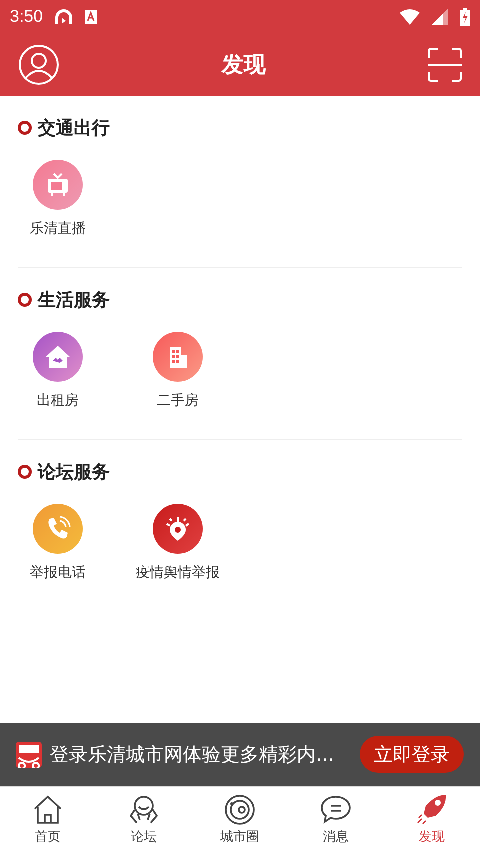 The height and width of the screenshot is (852, 480). I want to click on scan-button, so click(445, 65).